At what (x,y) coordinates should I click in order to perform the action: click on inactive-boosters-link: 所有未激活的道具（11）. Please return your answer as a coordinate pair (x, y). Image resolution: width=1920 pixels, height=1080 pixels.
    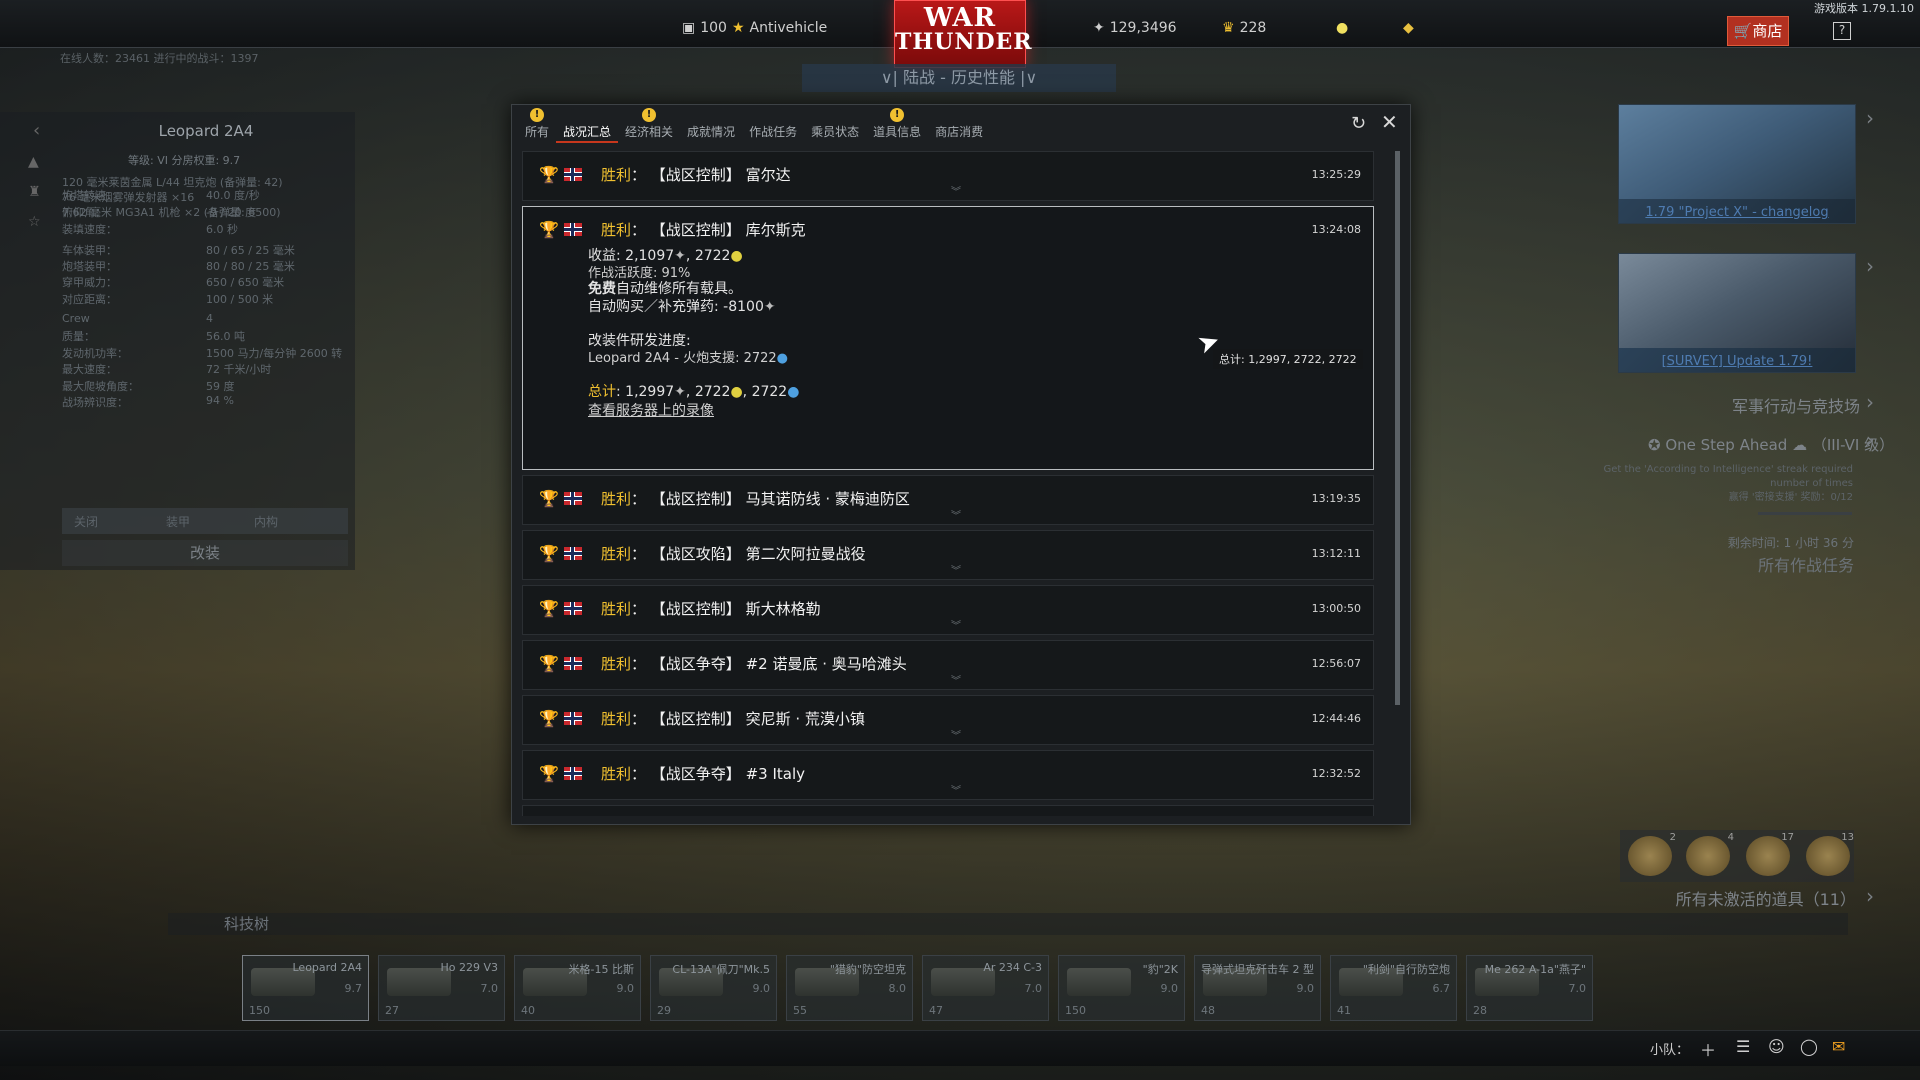
    Looking at the image, I should click on (1766, 898).